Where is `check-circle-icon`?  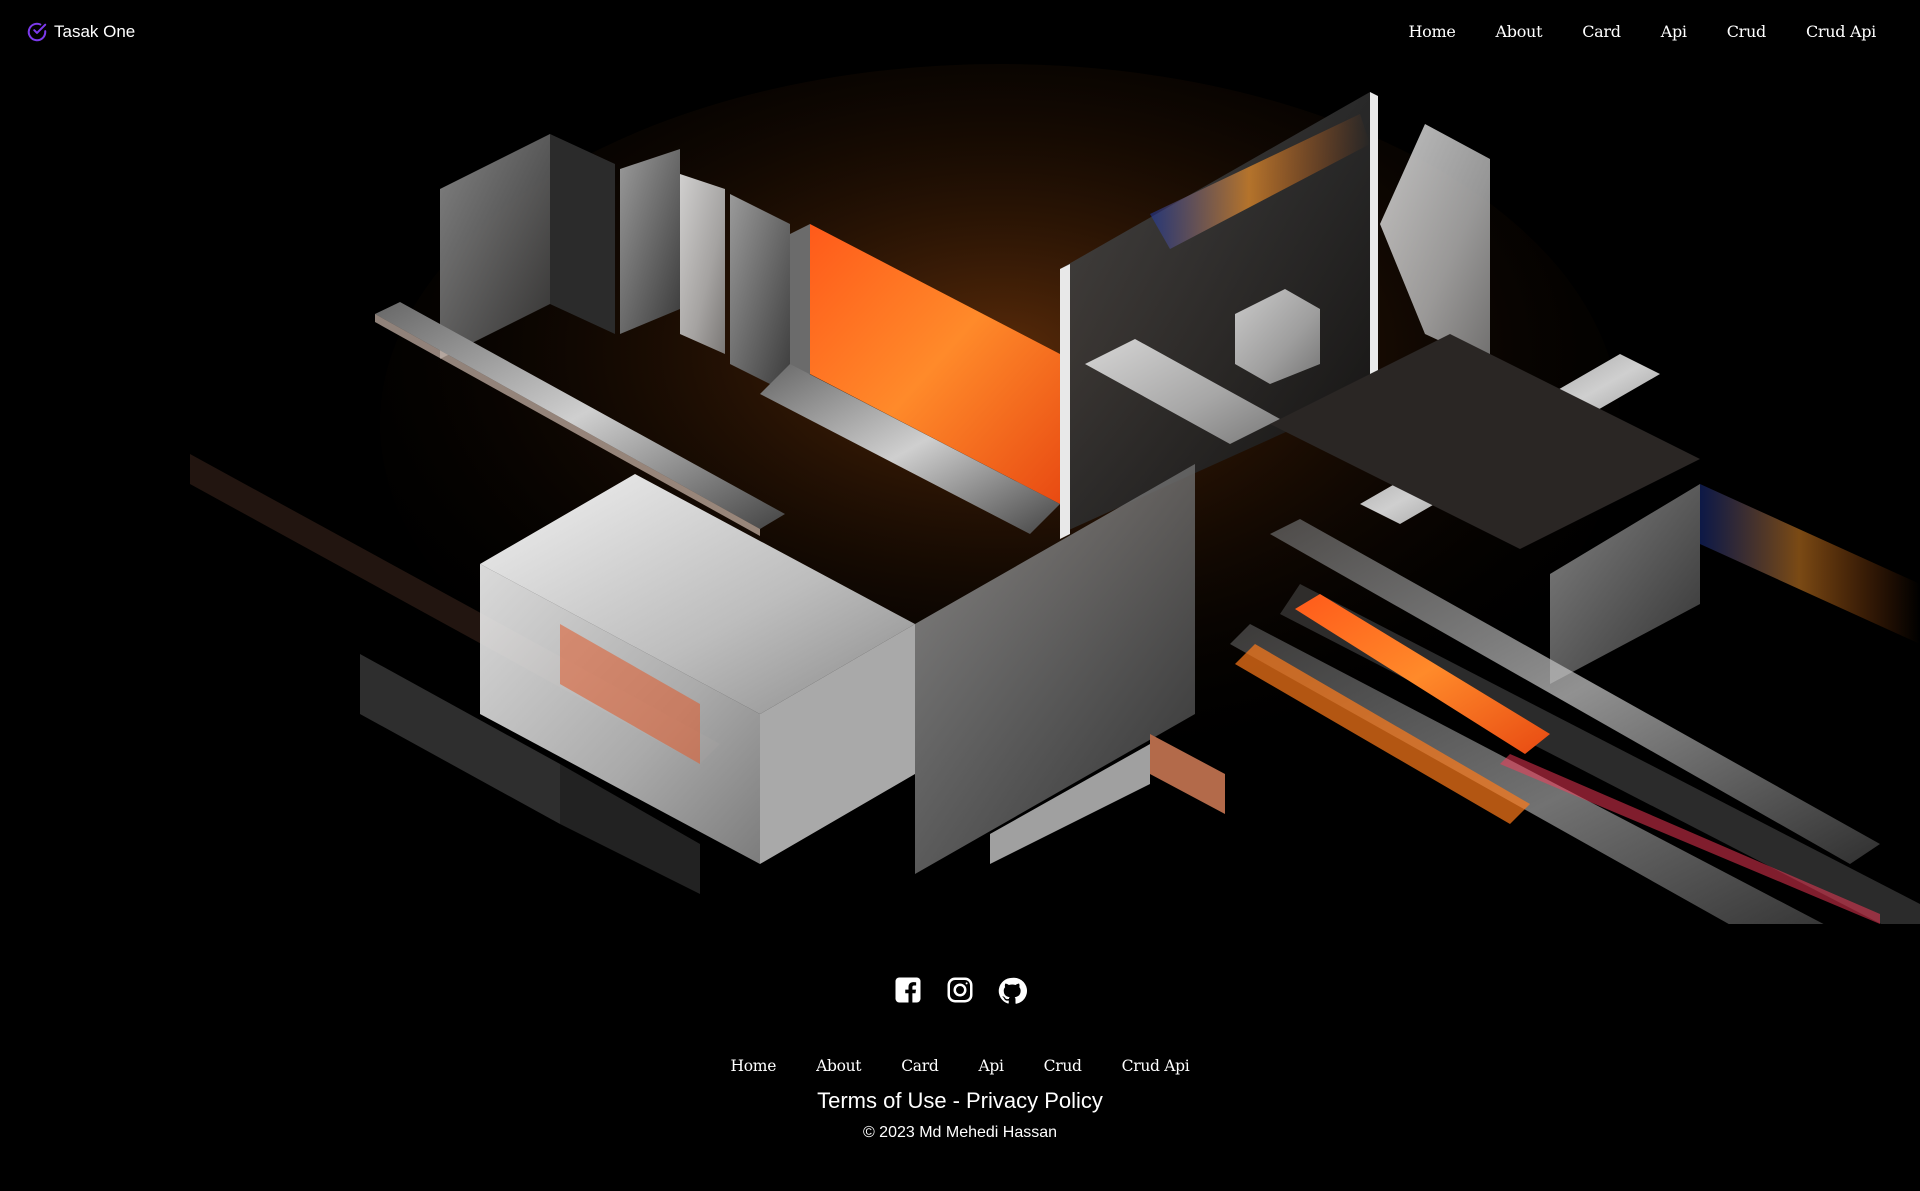
check-circle-icon is located at coordinates (37, 32).